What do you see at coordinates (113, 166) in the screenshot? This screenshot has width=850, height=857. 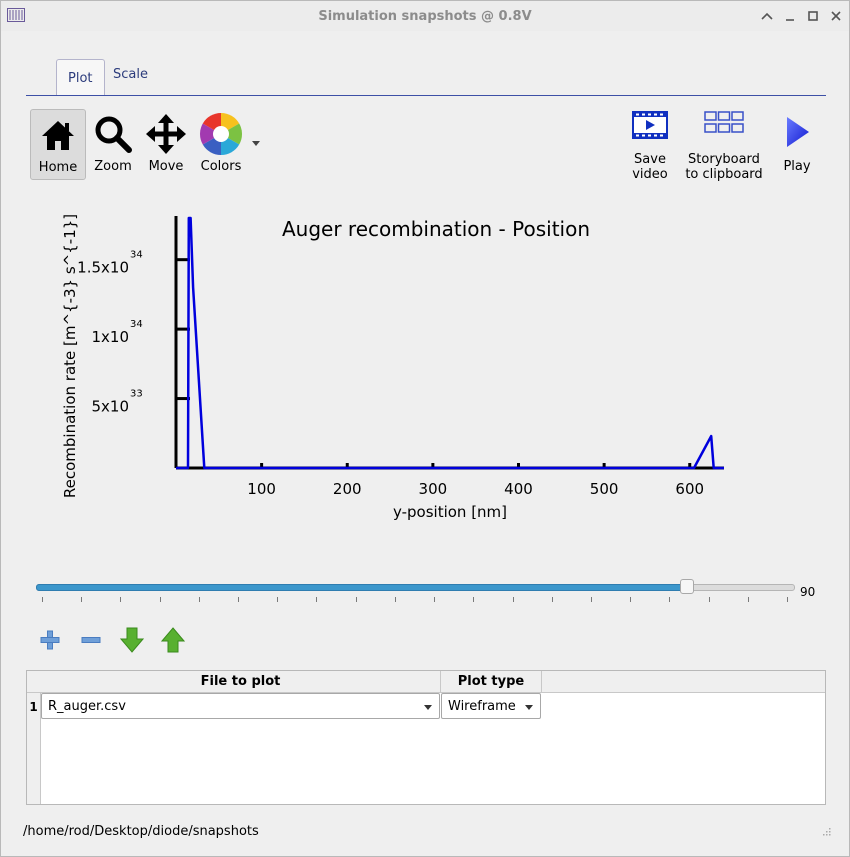 I see `zoom-label: Zoom` at bounding box center [113, 166].